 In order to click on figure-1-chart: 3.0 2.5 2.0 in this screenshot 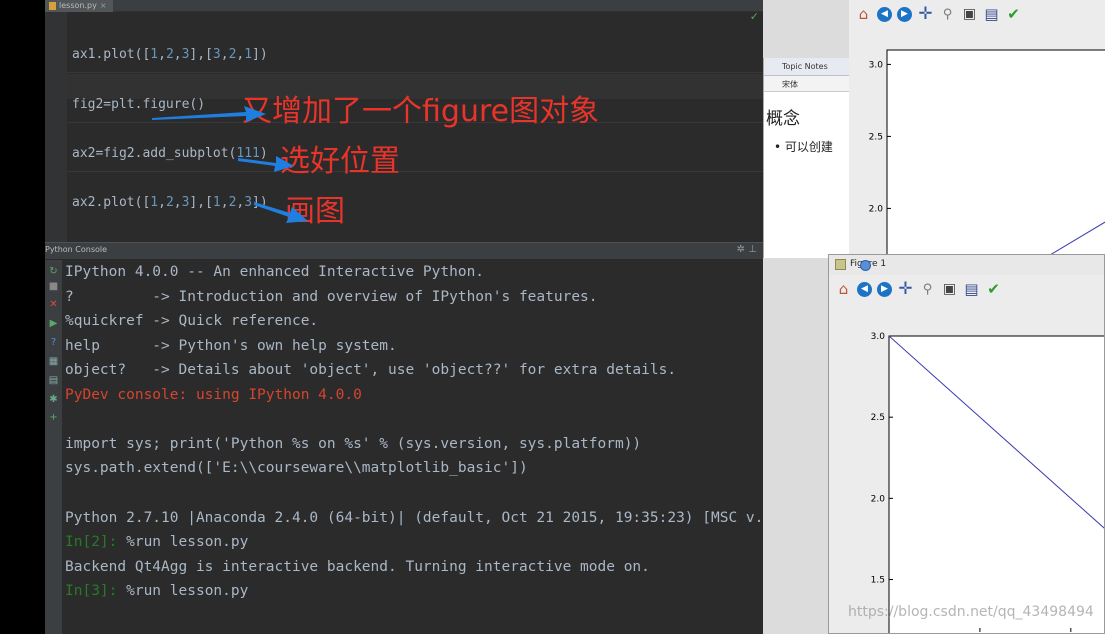, I will do `click(987, 153)`.